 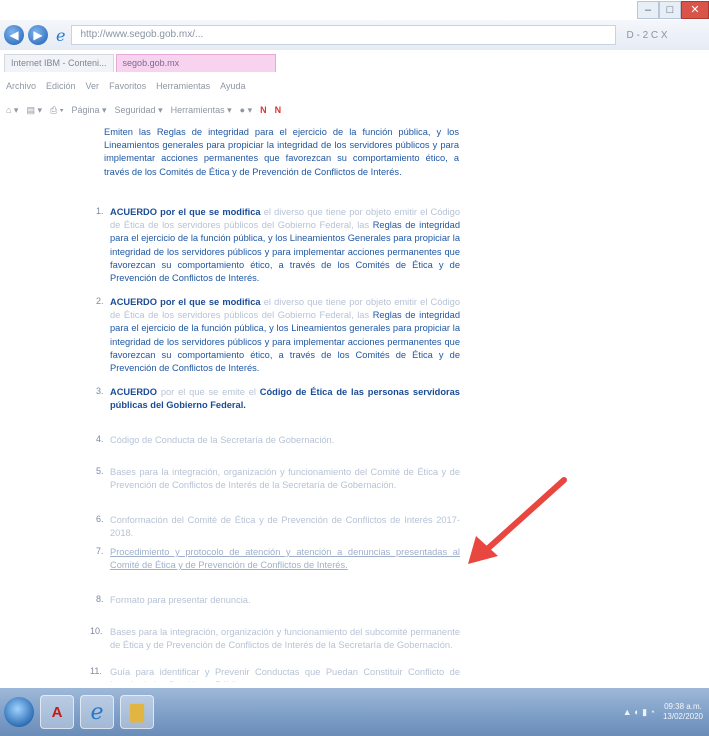 I want to click on home-icon: ⌂ ▾, so click(x=12, y=110).